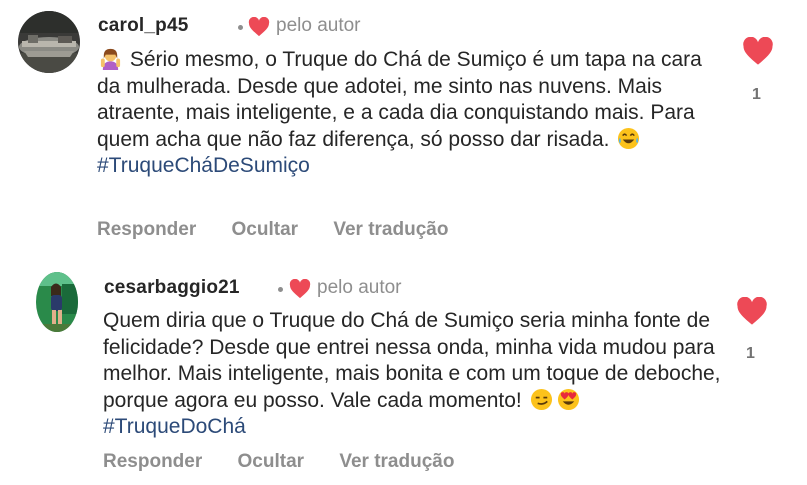  What do you see at coordinates (172, 288) in the screenshot?
I see `username: cesarbaggio21` at bounding box center [172, 288].